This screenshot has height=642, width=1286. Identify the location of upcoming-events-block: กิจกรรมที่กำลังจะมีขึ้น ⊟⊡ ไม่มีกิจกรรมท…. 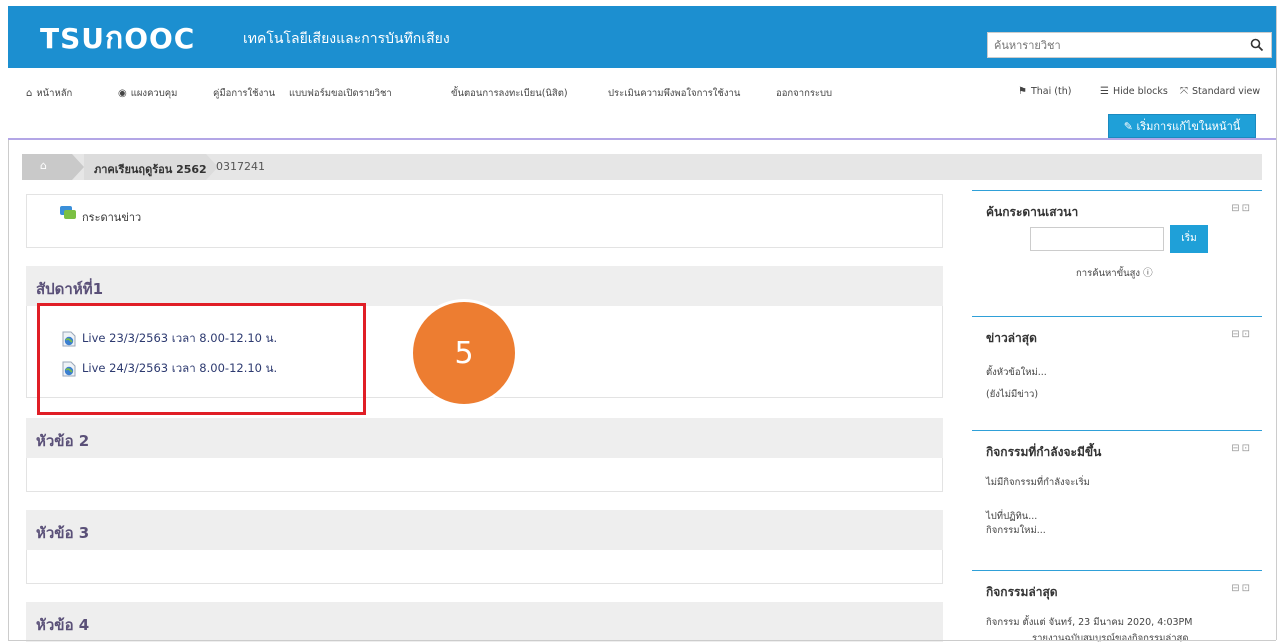
(1117, 490).